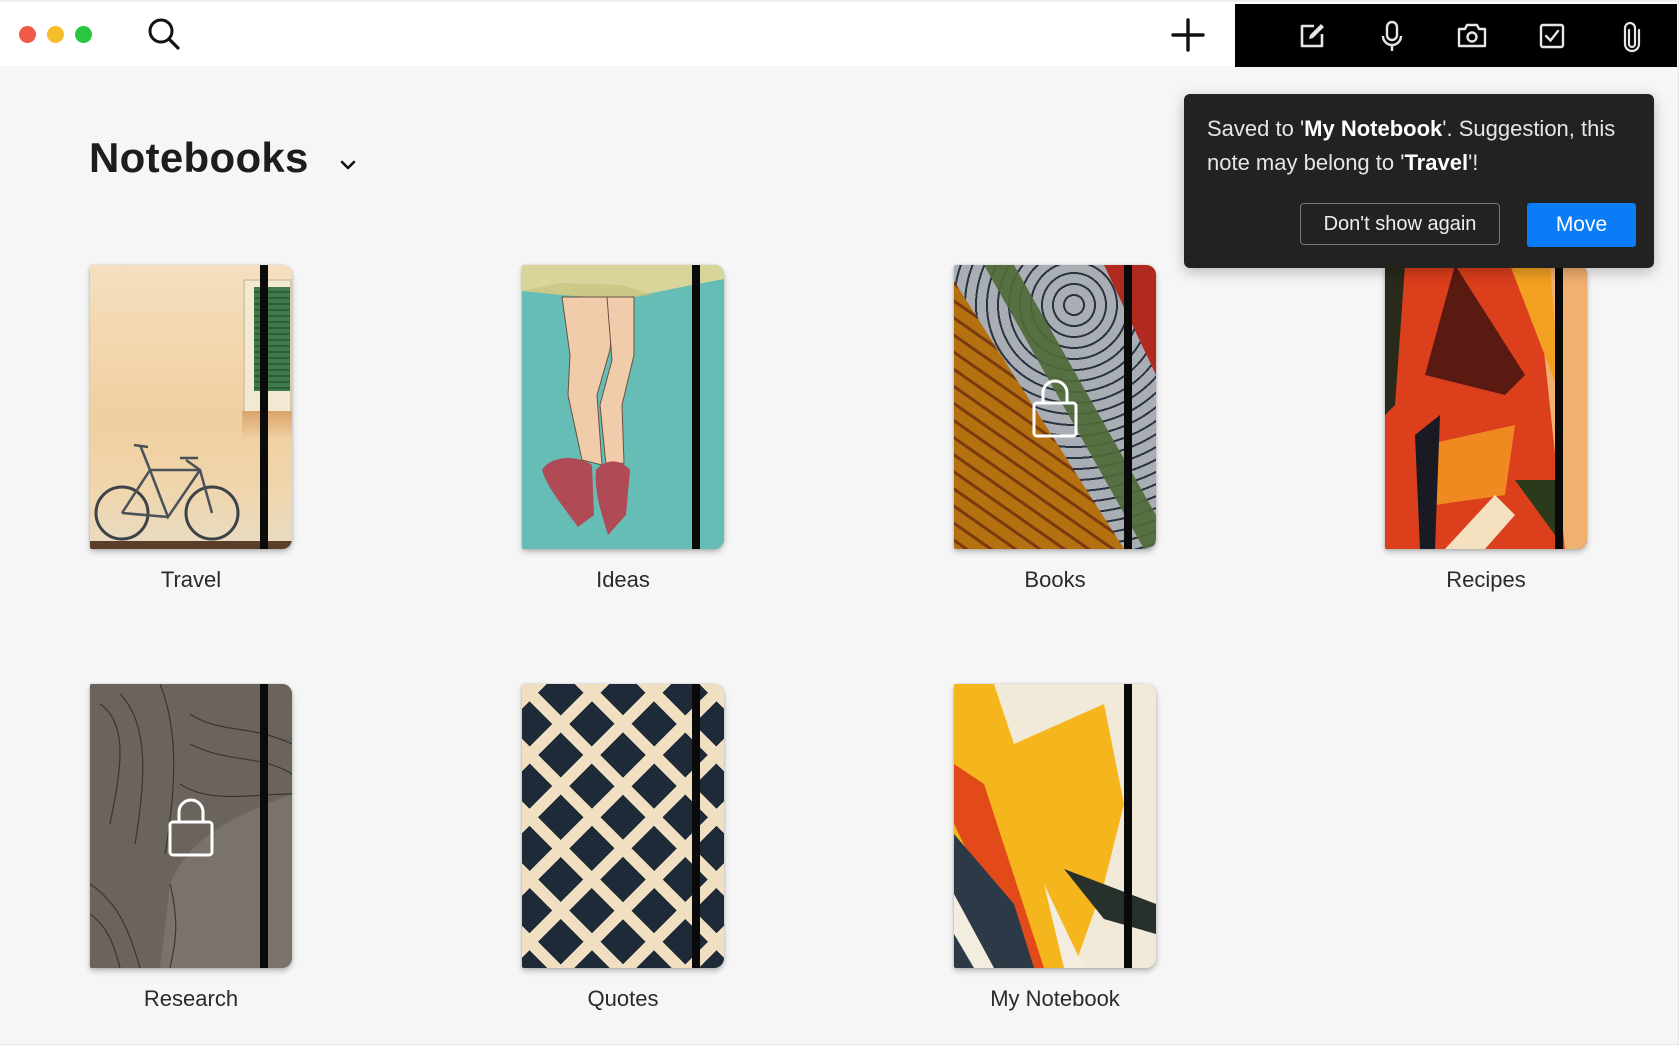 The width and height of the screenshot is (1680, 1046). I want to click on minimize-window-button, so click(55, 34).